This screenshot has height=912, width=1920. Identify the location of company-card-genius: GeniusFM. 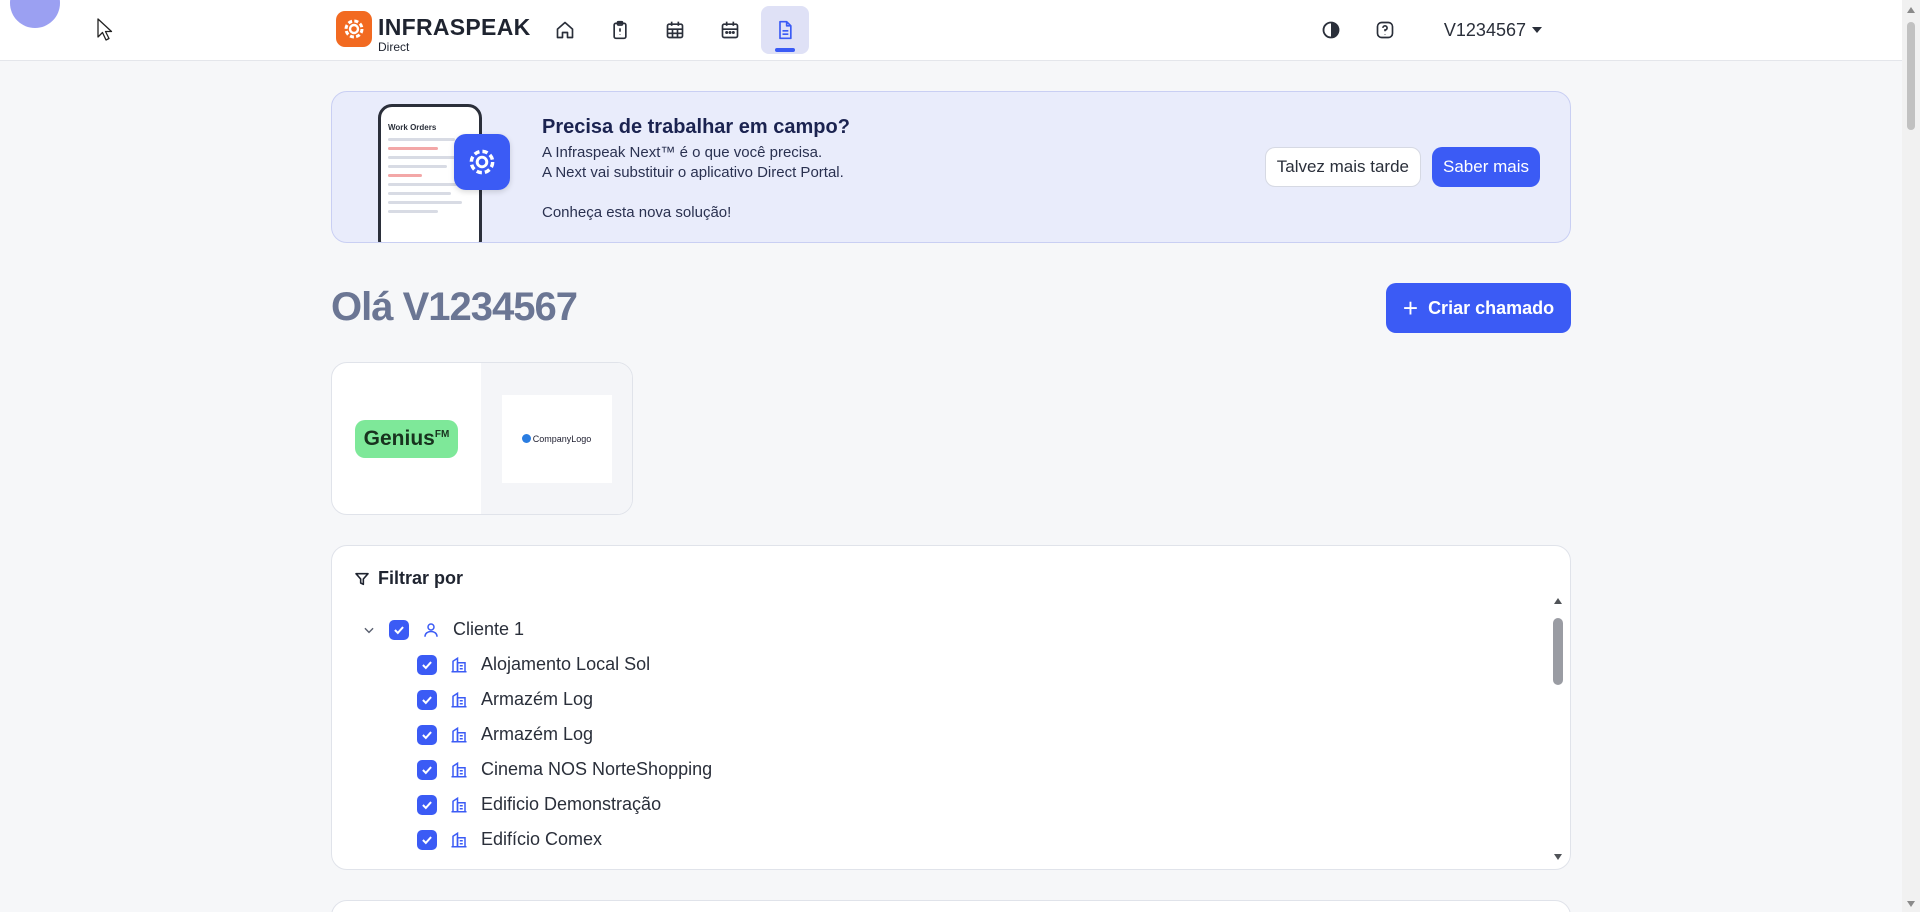
(406, 438).